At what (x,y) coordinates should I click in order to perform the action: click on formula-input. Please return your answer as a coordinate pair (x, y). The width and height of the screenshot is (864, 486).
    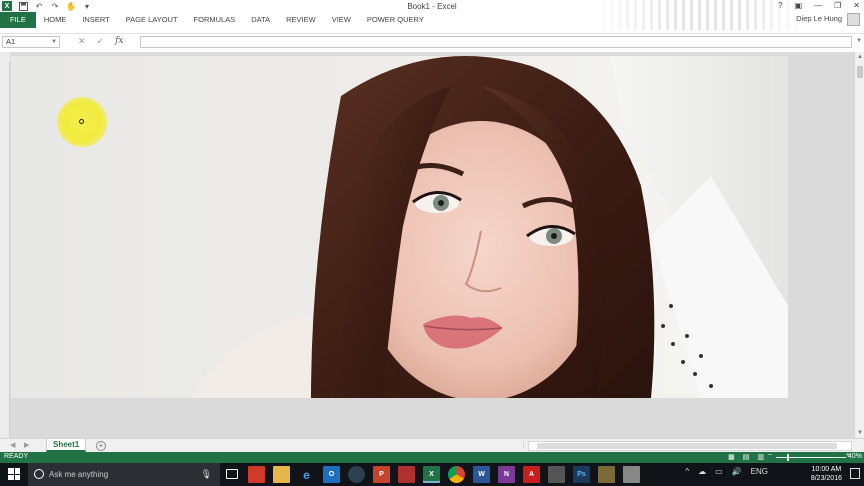
    Looking at the image, I should click on (496, 42).